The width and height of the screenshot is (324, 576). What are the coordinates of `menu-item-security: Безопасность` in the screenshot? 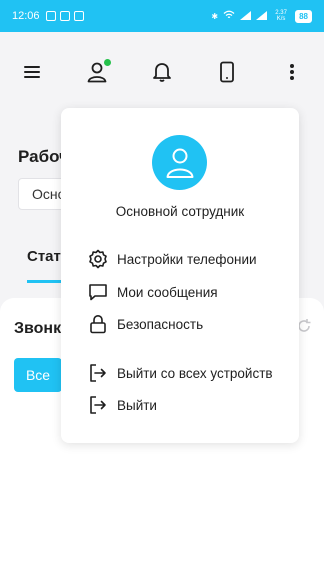 It's located at (145, 324).